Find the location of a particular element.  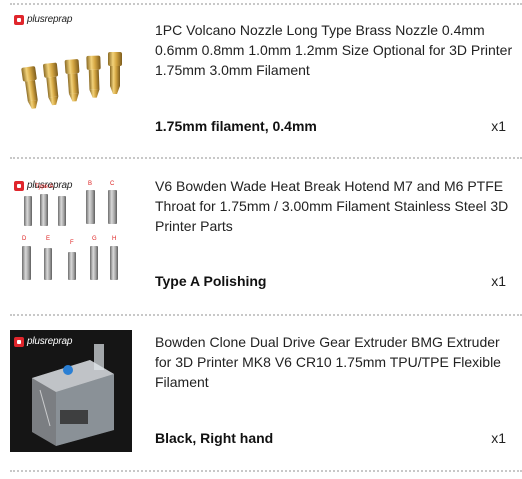

type-label-h: H is located at coordinates (114, 239).